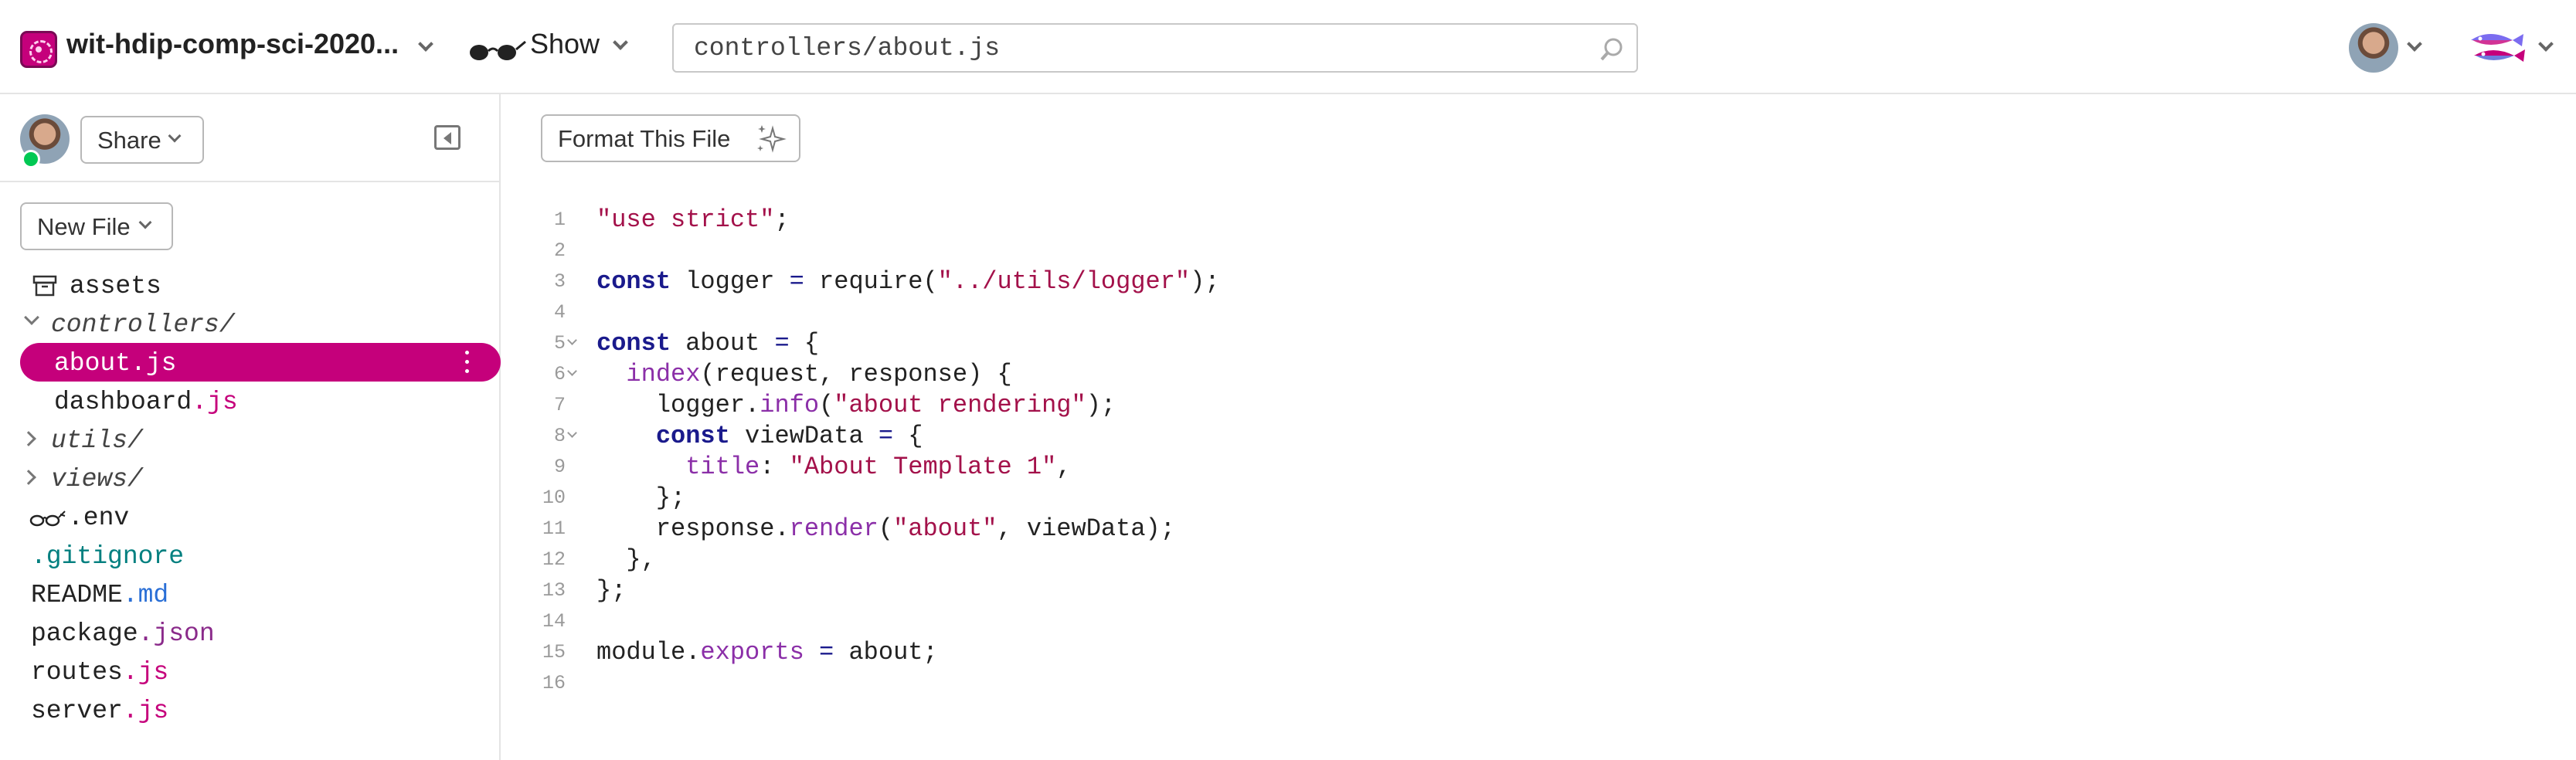 Image resolution: width=2576 pixels, height=760 pixels. What do you see at coordinates (250, 138) in the screenshot?
I see `sidebar-header: Share` at bounding box center [250, 138].